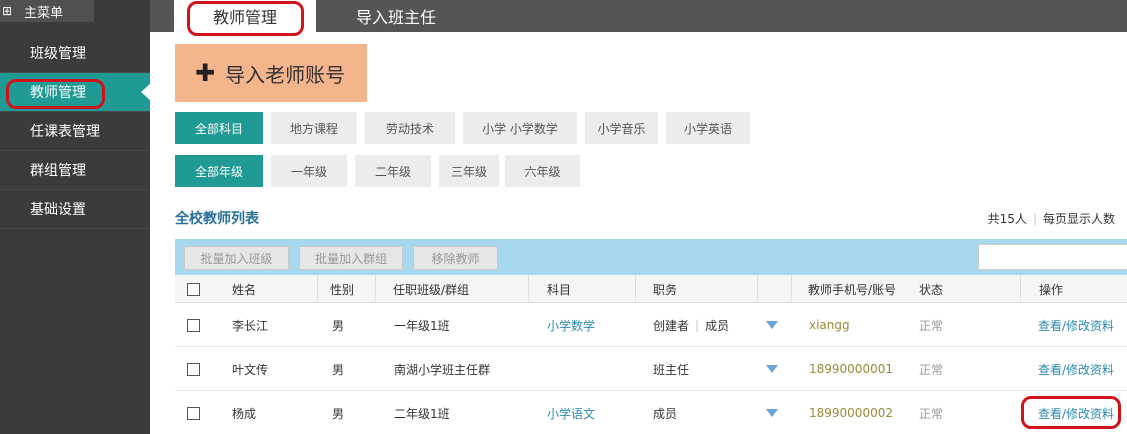 This screenshot has width=1127, height=434. What do you see at coordinates (58, 93) in the screenshot?
I see `sidebar-item-label: 教师管理` at bounding box center [58, 93].